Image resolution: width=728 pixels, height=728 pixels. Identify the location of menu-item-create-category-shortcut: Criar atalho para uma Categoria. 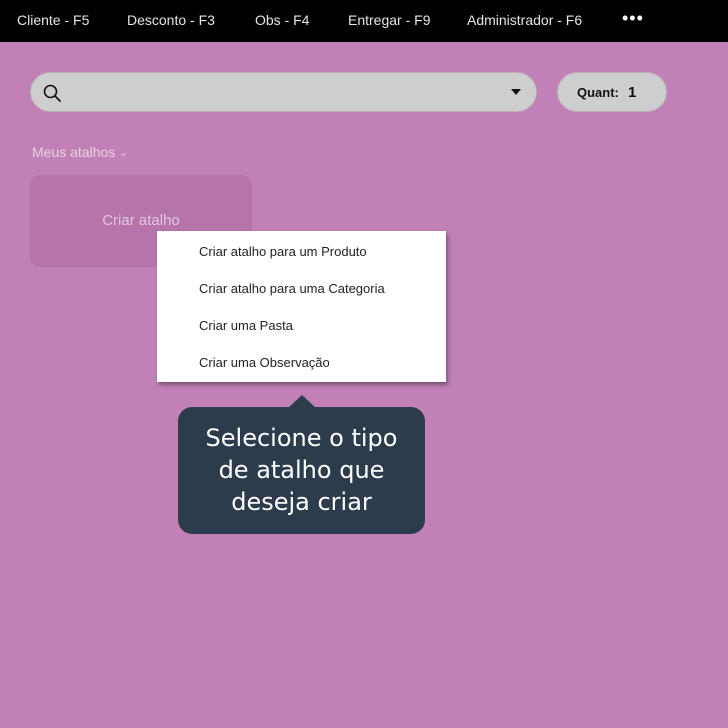
(292, 288).